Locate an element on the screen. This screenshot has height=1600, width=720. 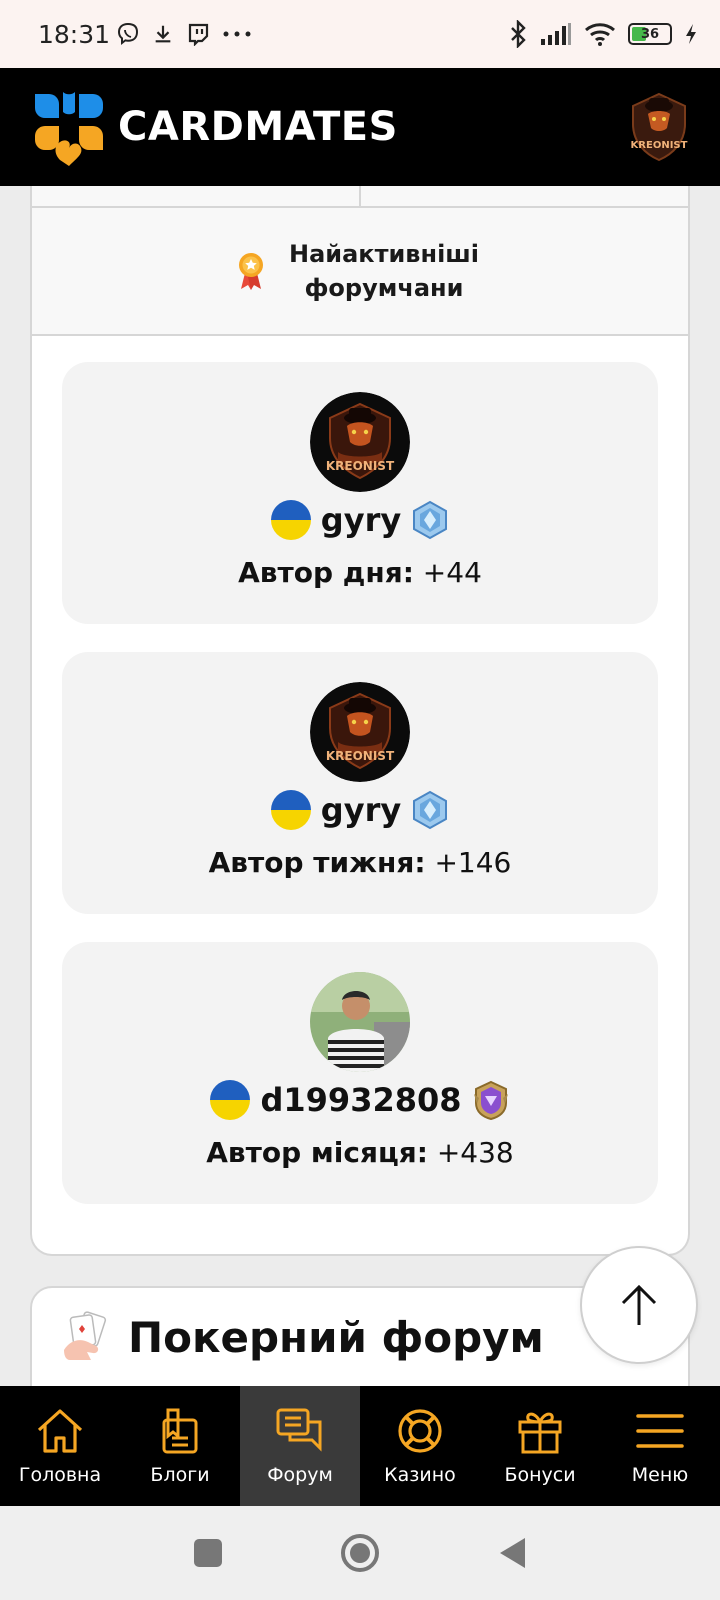
circle-icon is located at coordinates (360, 1553).